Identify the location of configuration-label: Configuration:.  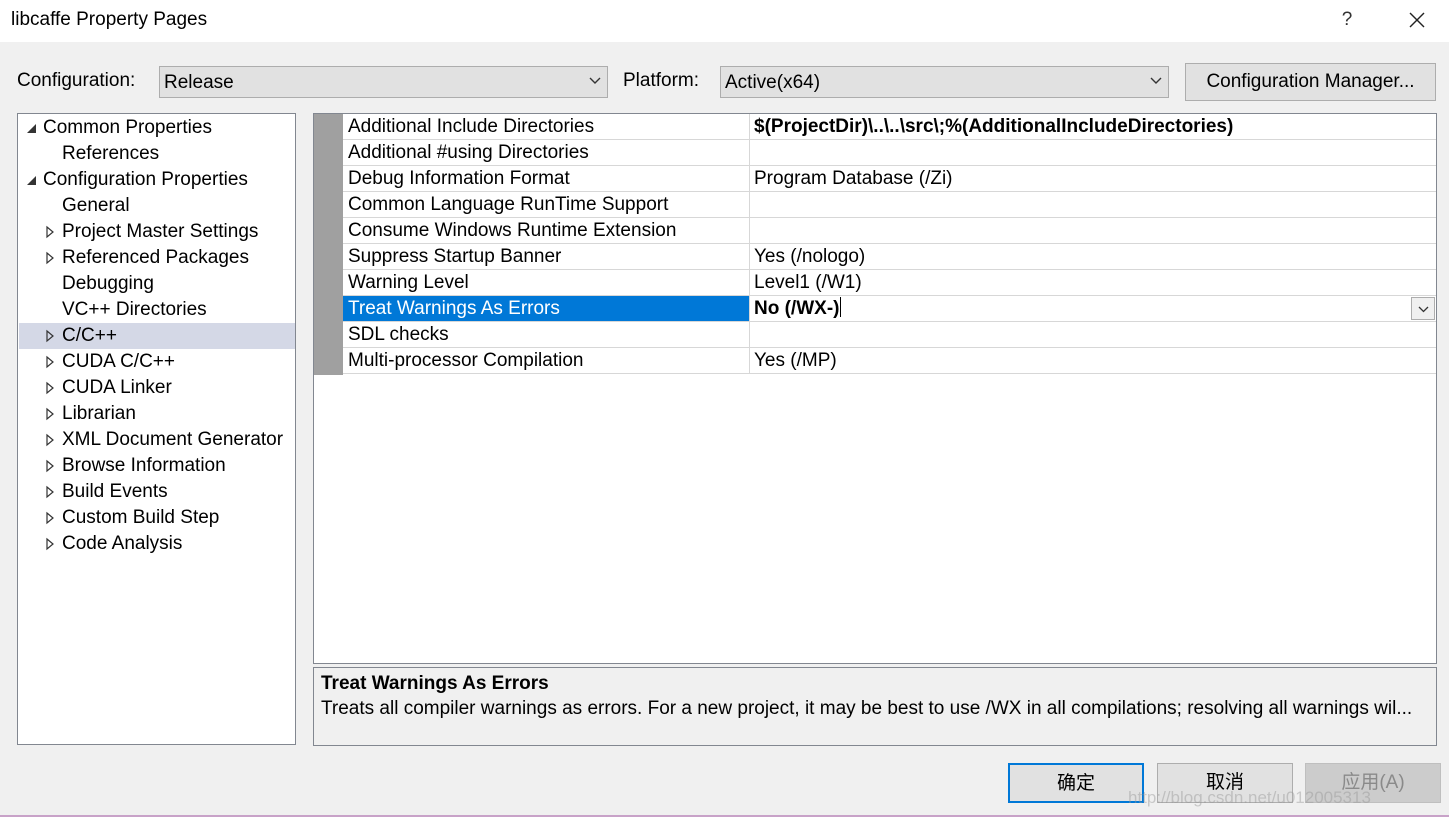
(76, 80).